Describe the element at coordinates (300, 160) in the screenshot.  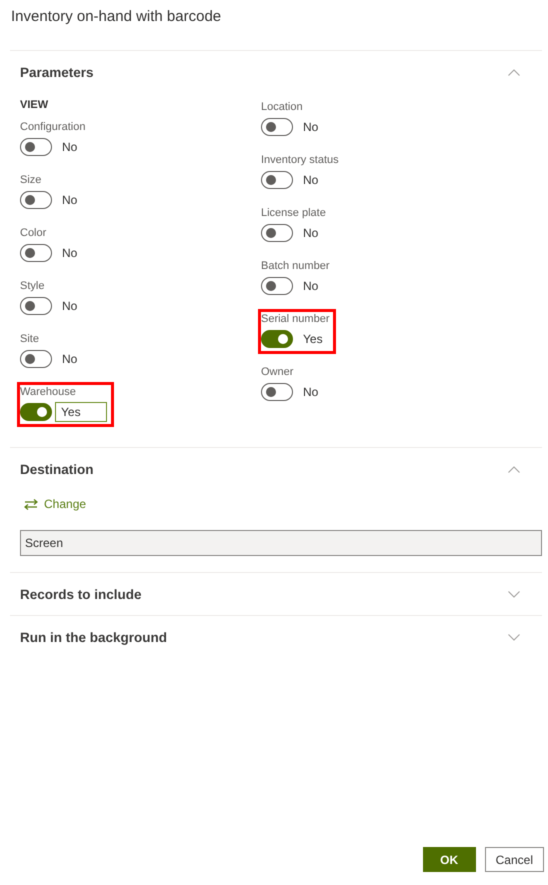
I see `field-label: Inventory status` at that location.